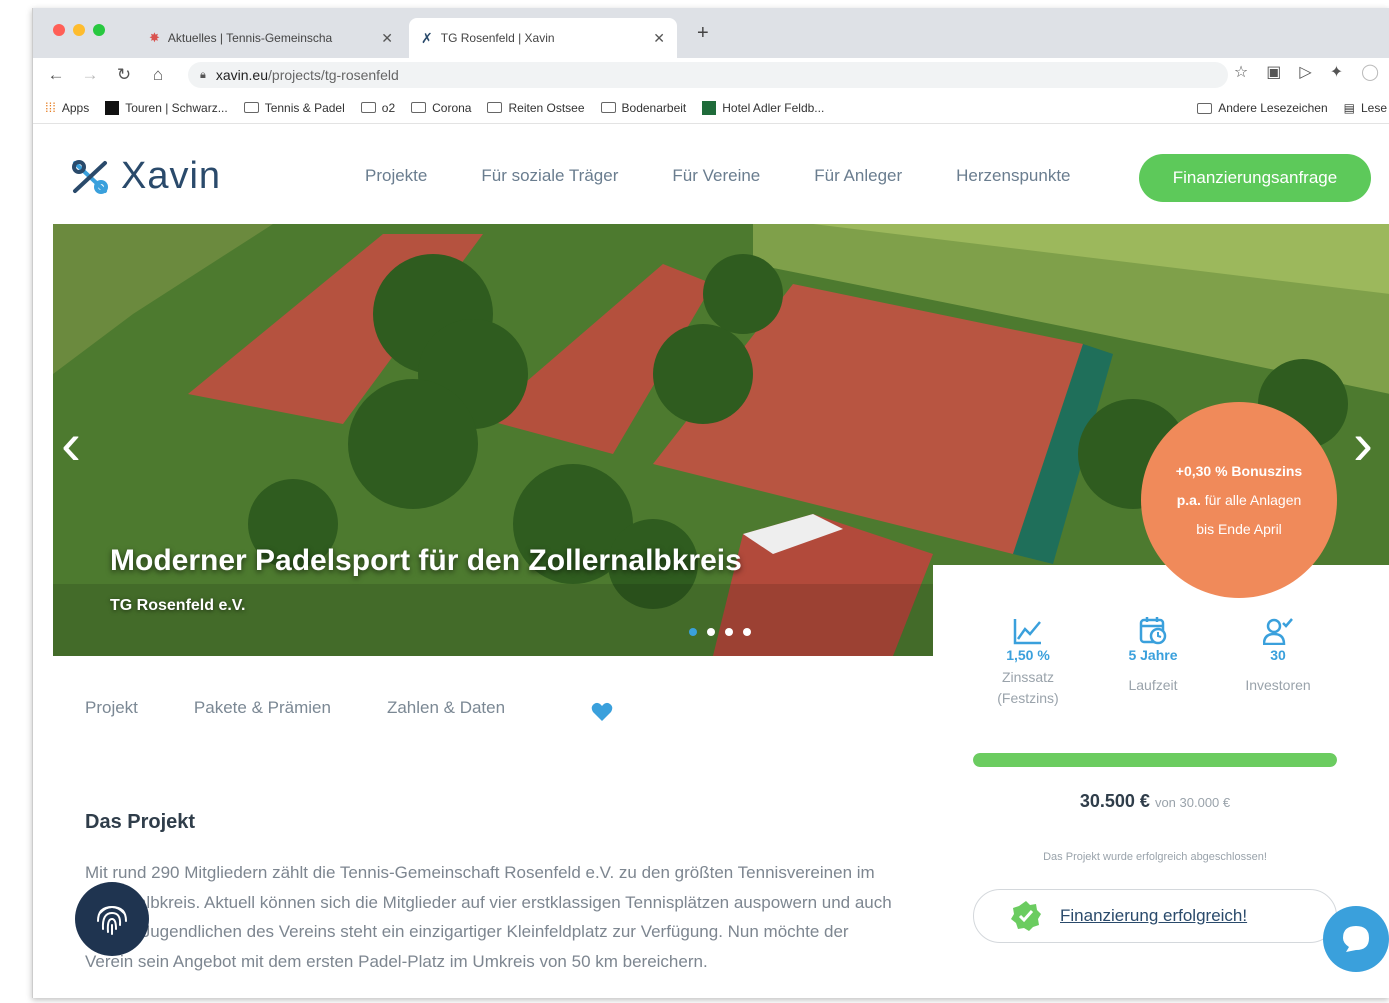 This screenshot has width=1389, height=1003. I want to click on close-window-button, so click(59, 30).